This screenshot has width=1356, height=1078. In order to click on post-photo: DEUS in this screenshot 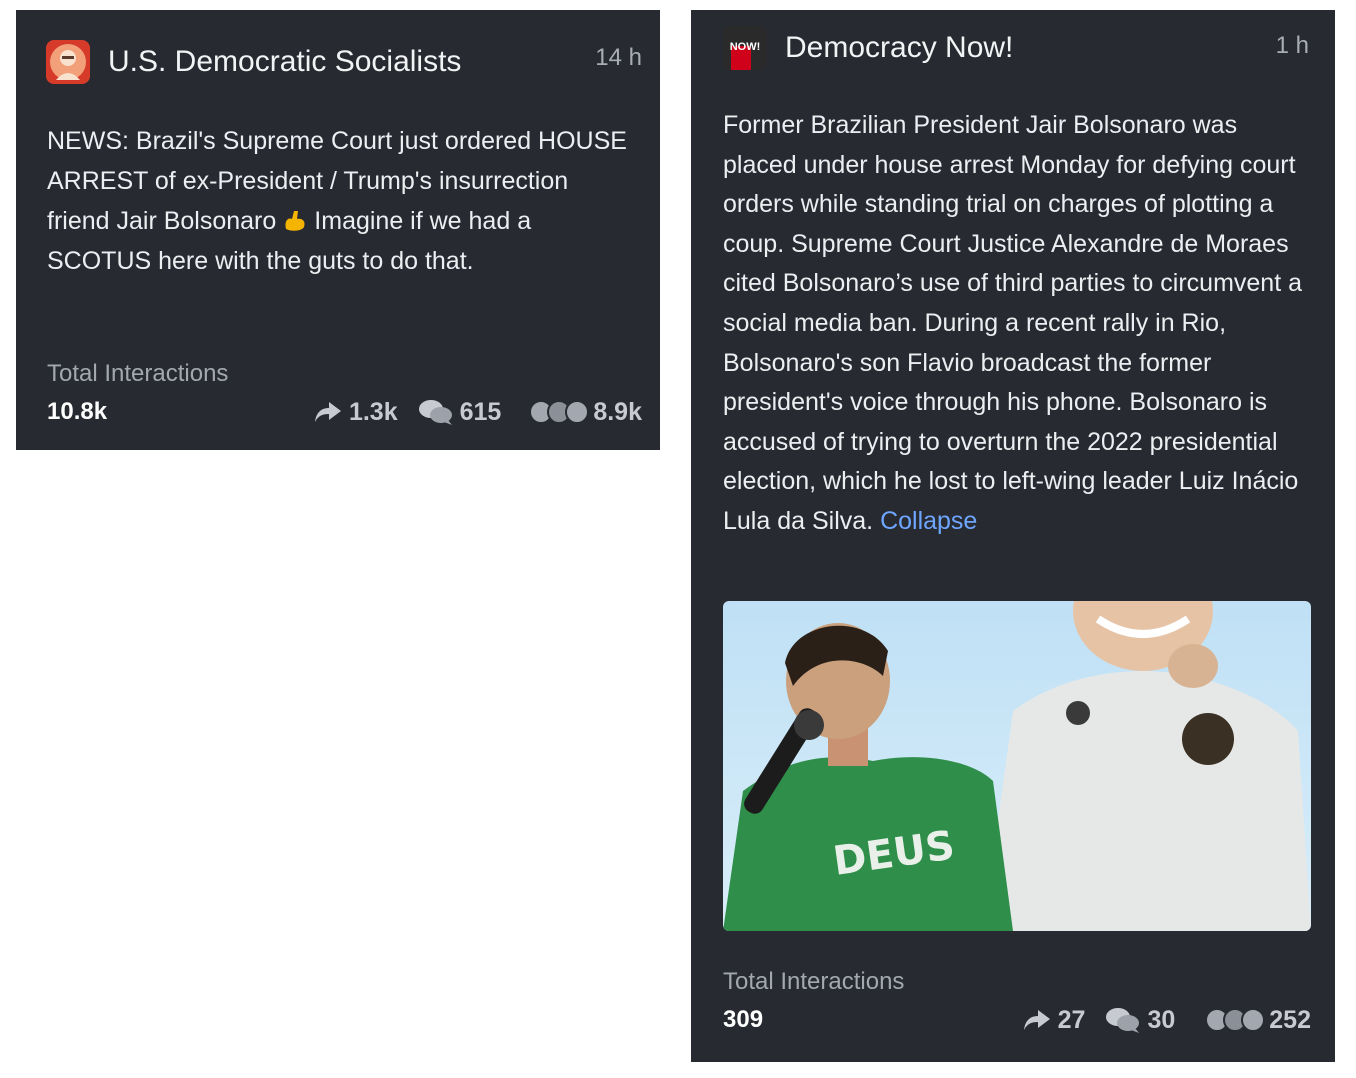, I will do `click(1017, 766)`.